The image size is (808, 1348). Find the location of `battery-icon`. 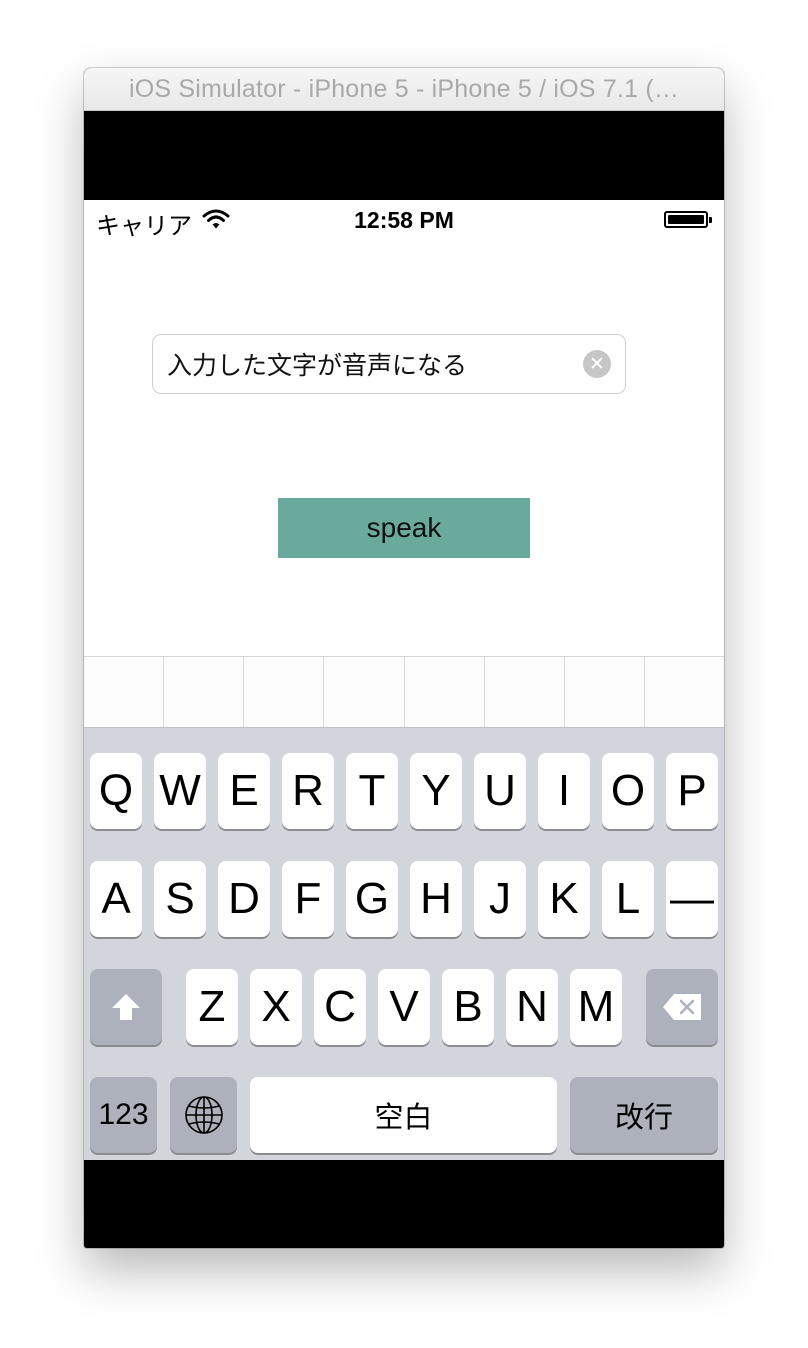

battery-icon is located at coordinates (688, 219).